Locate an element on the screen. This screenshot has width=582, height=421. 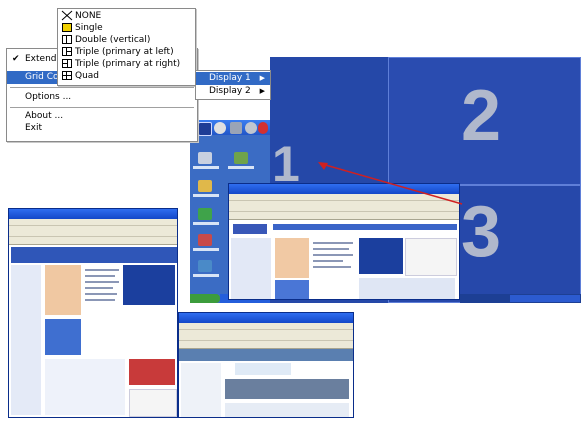
grid-option-triple-right: Triple (primary at right) is located at coordinates (126, 64).